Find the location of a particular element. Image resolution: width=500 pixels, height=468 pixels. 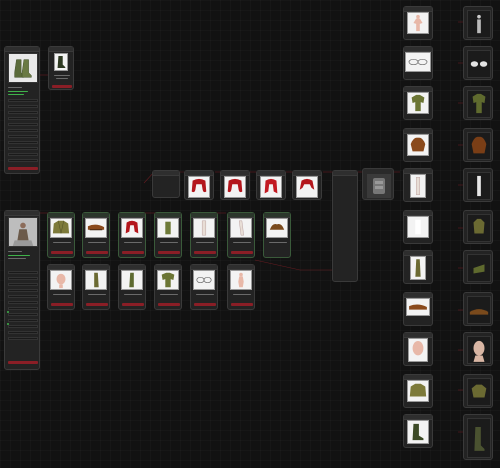

hair-preview is located at coordinates (479, 146).